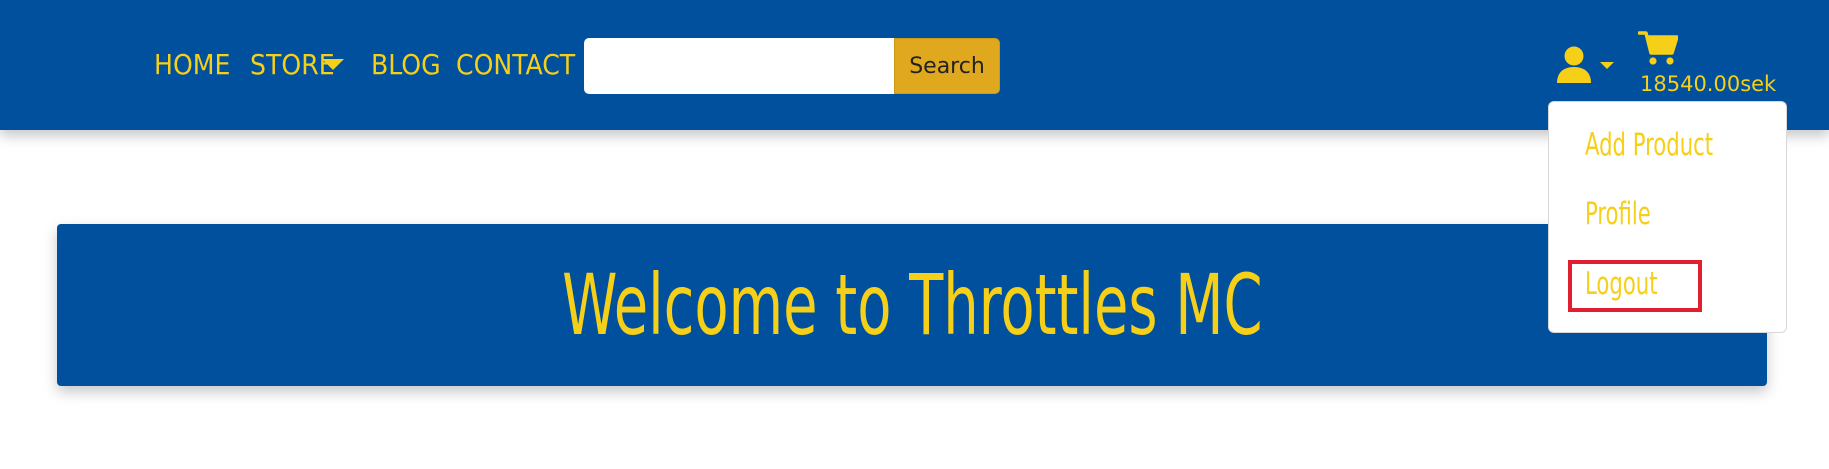  What do you see at coordinates (1649, 145) in the screenshot?
I see `menu-item-add-product: Add Product` at bounding box center [1649, 145].